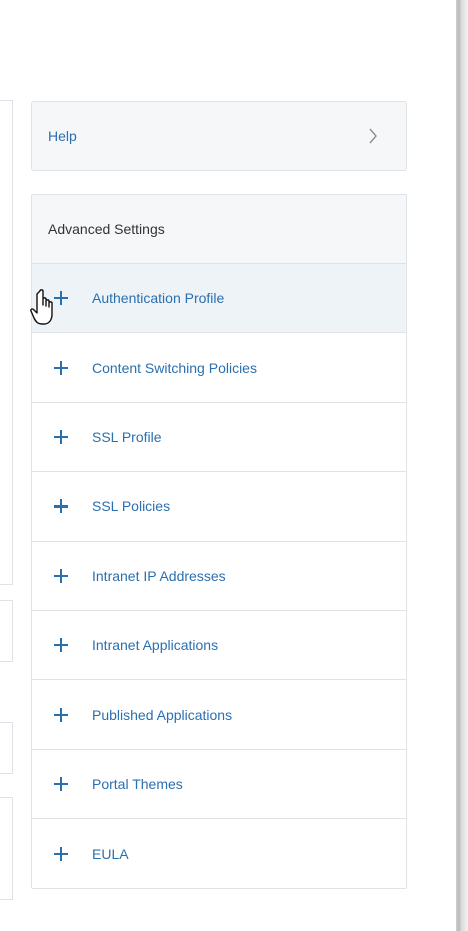  I want to click on chevron-right-icon, so click(373, 136).